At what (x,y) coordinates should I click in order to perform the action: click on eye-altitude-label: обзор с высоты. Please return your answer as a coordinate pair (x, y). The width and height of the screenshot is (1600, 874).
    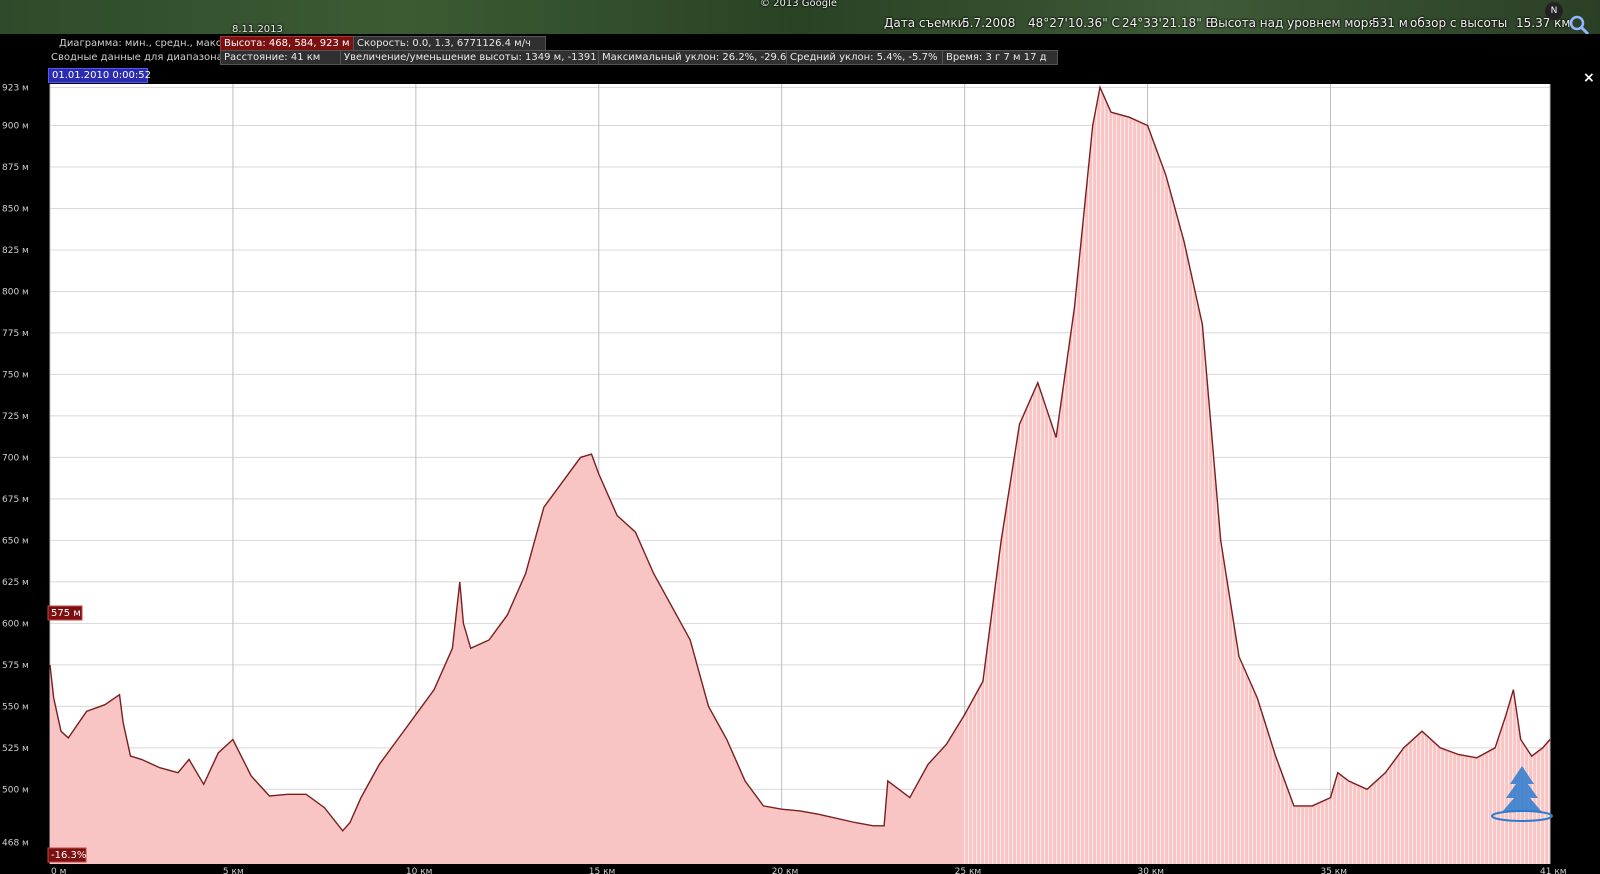
    Looking at the image, I should click on (1459, 23).